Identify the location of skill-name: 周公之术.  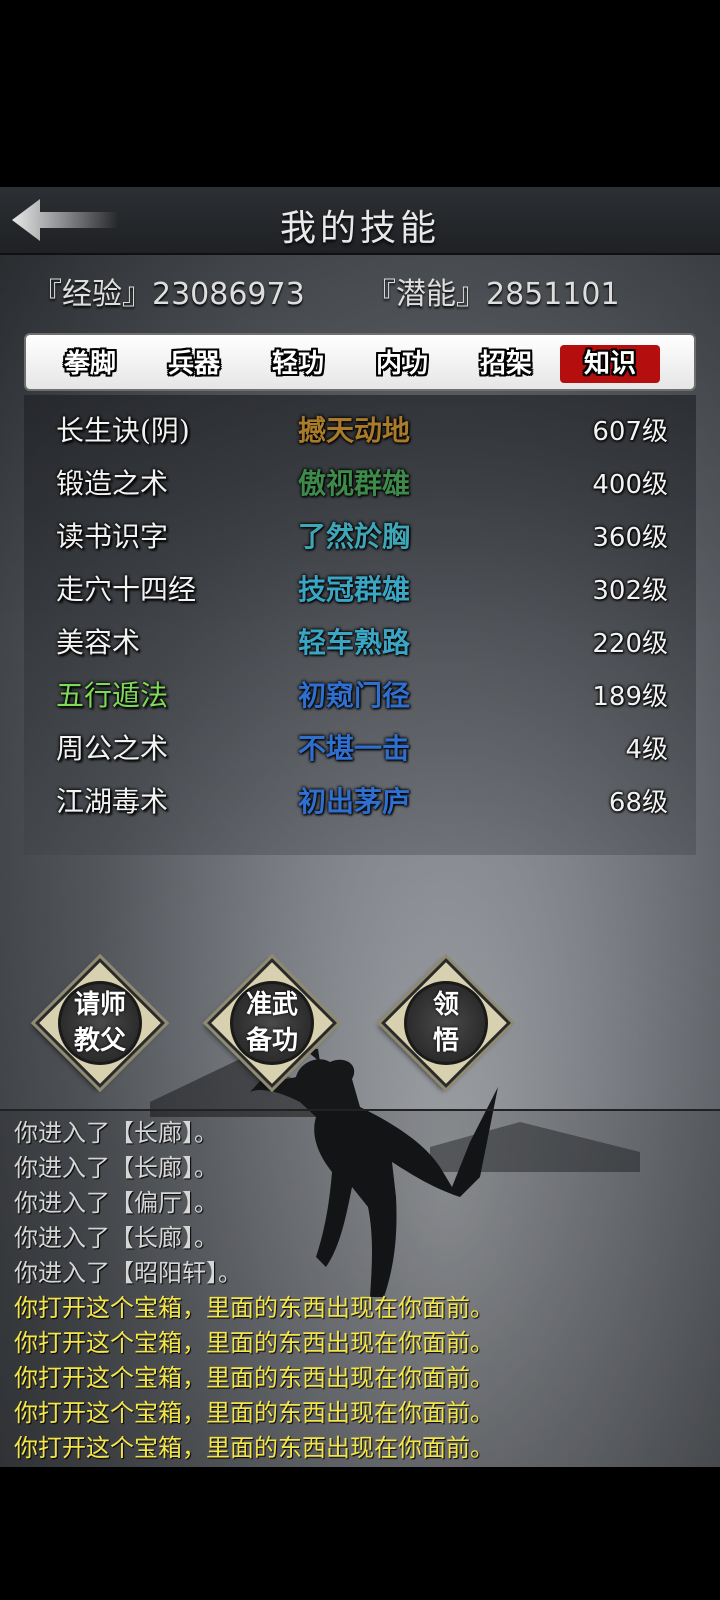
(112, 748).